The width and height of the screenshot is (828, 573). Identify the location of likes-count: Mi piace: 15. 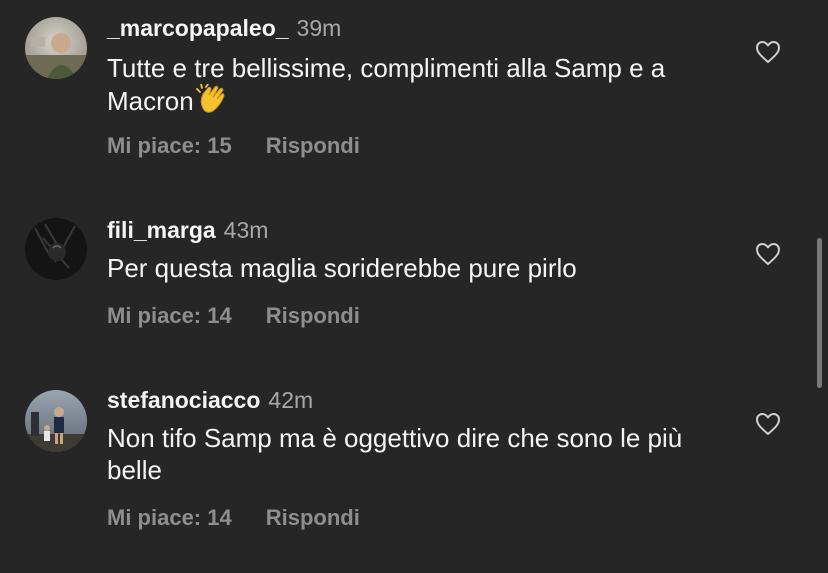
(169, 145).